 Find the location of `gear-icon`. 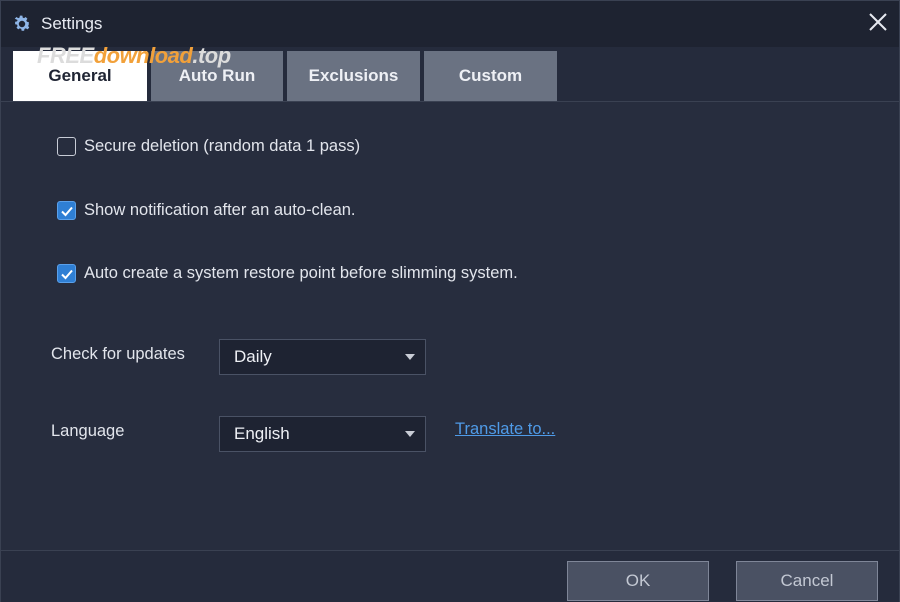

gear-icon is located at coordinates (22, 24).